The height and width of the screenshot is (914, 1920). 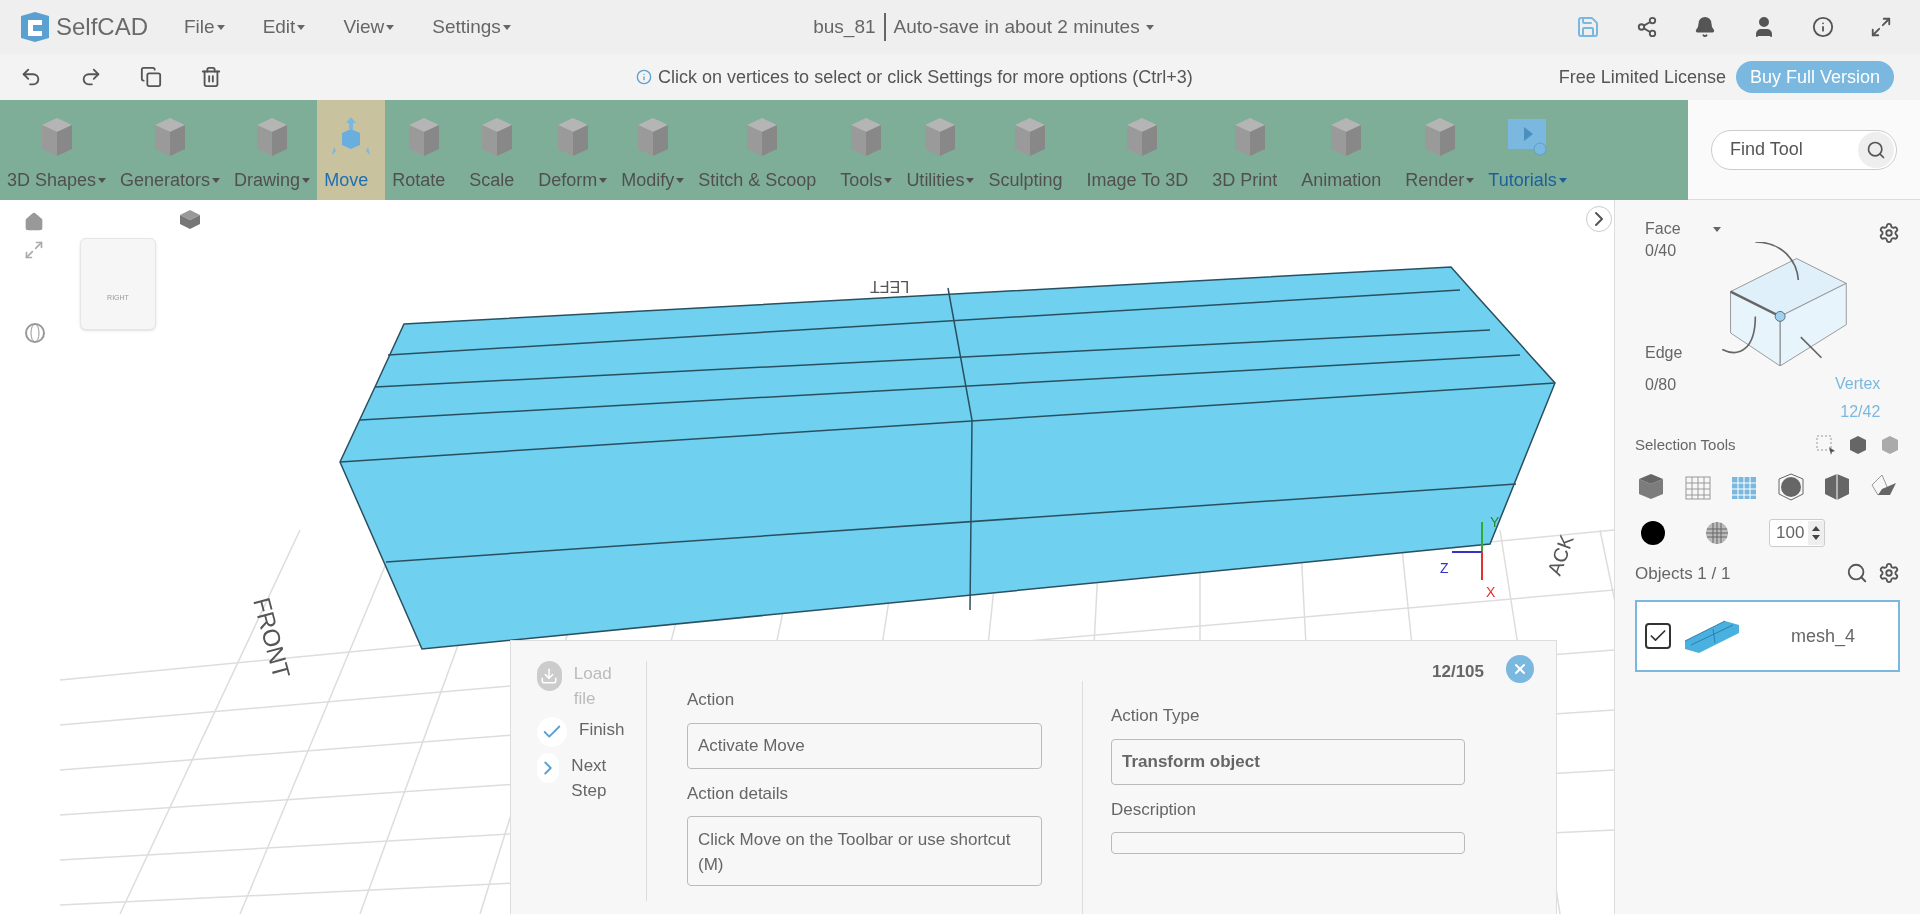 What do you see at coordinates (1823, 636) in the screenshot?
I see `object-name: mesh_4` at bounding box center [1823, 636].